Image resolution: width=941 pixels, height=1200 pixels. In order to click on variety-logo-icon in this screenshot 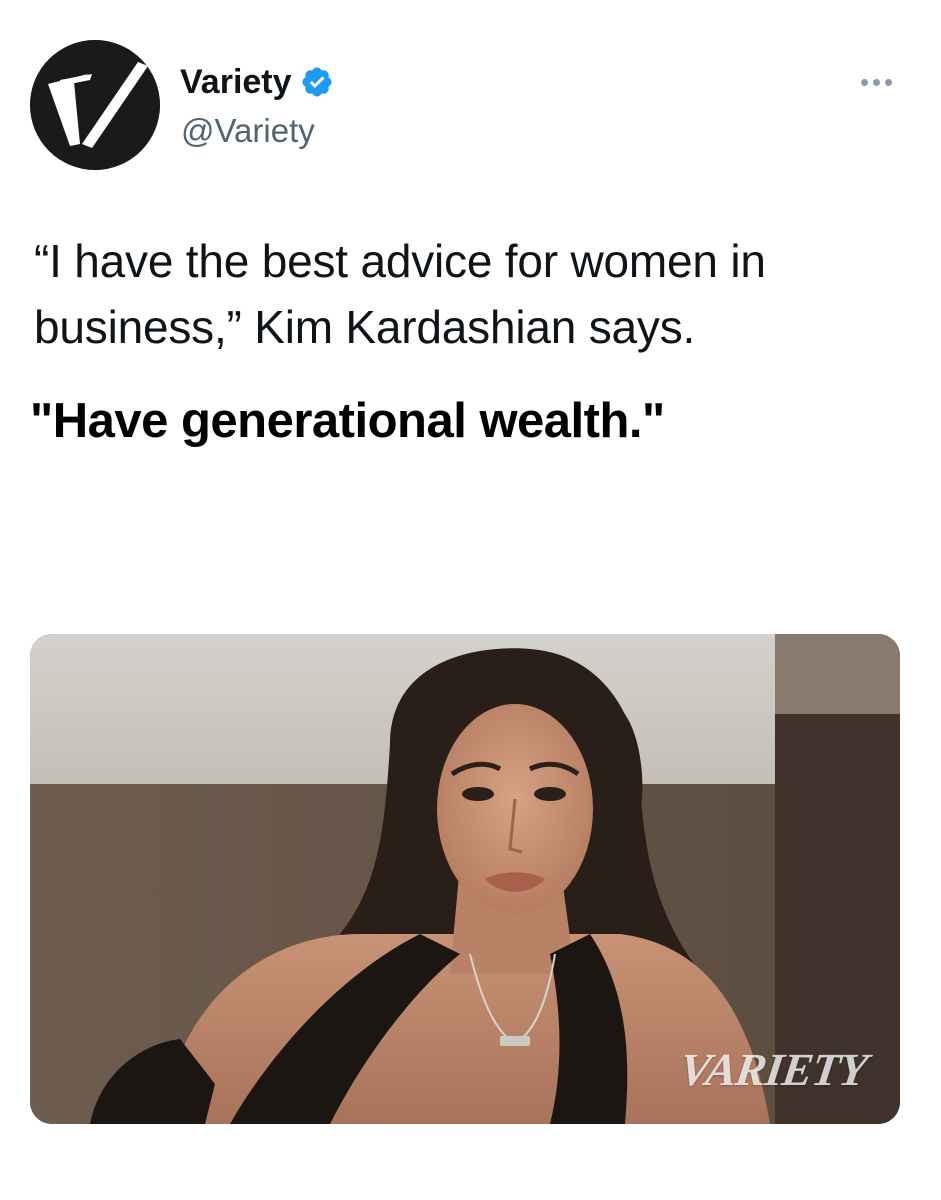, I will do `click(95, 105)`.